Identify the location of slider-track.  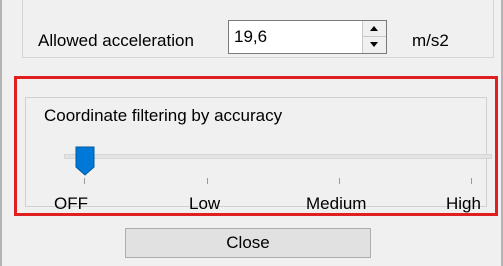
(278, 156).